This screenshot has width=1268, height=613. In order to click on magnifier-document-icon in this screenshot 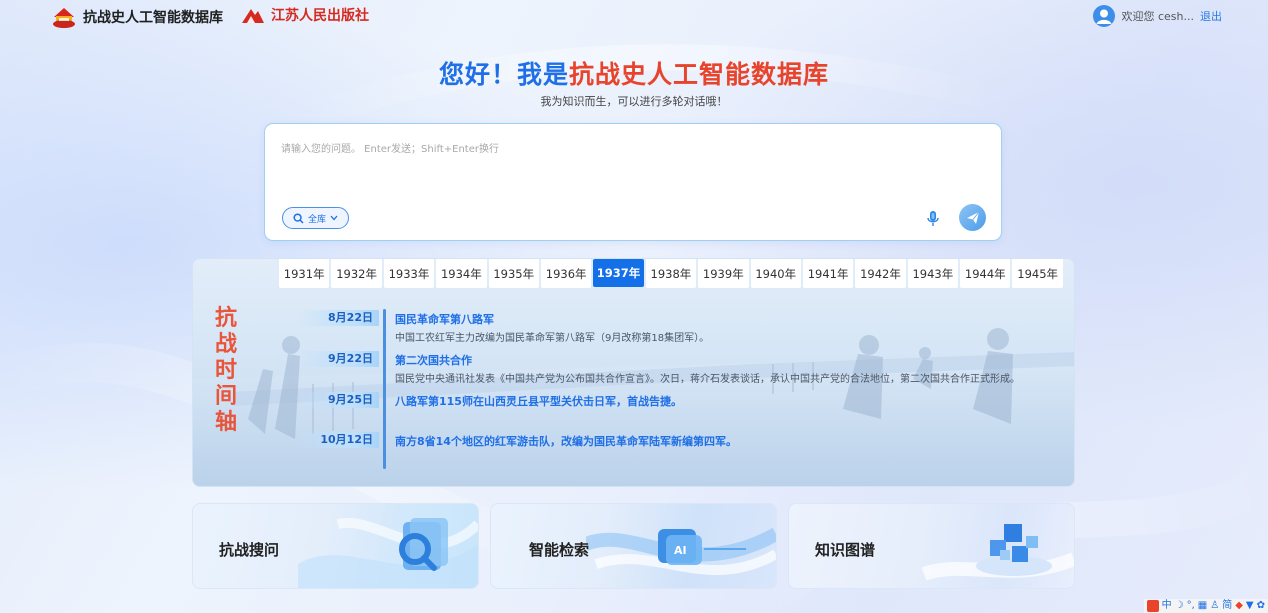, I will do `click(388, 552)`.